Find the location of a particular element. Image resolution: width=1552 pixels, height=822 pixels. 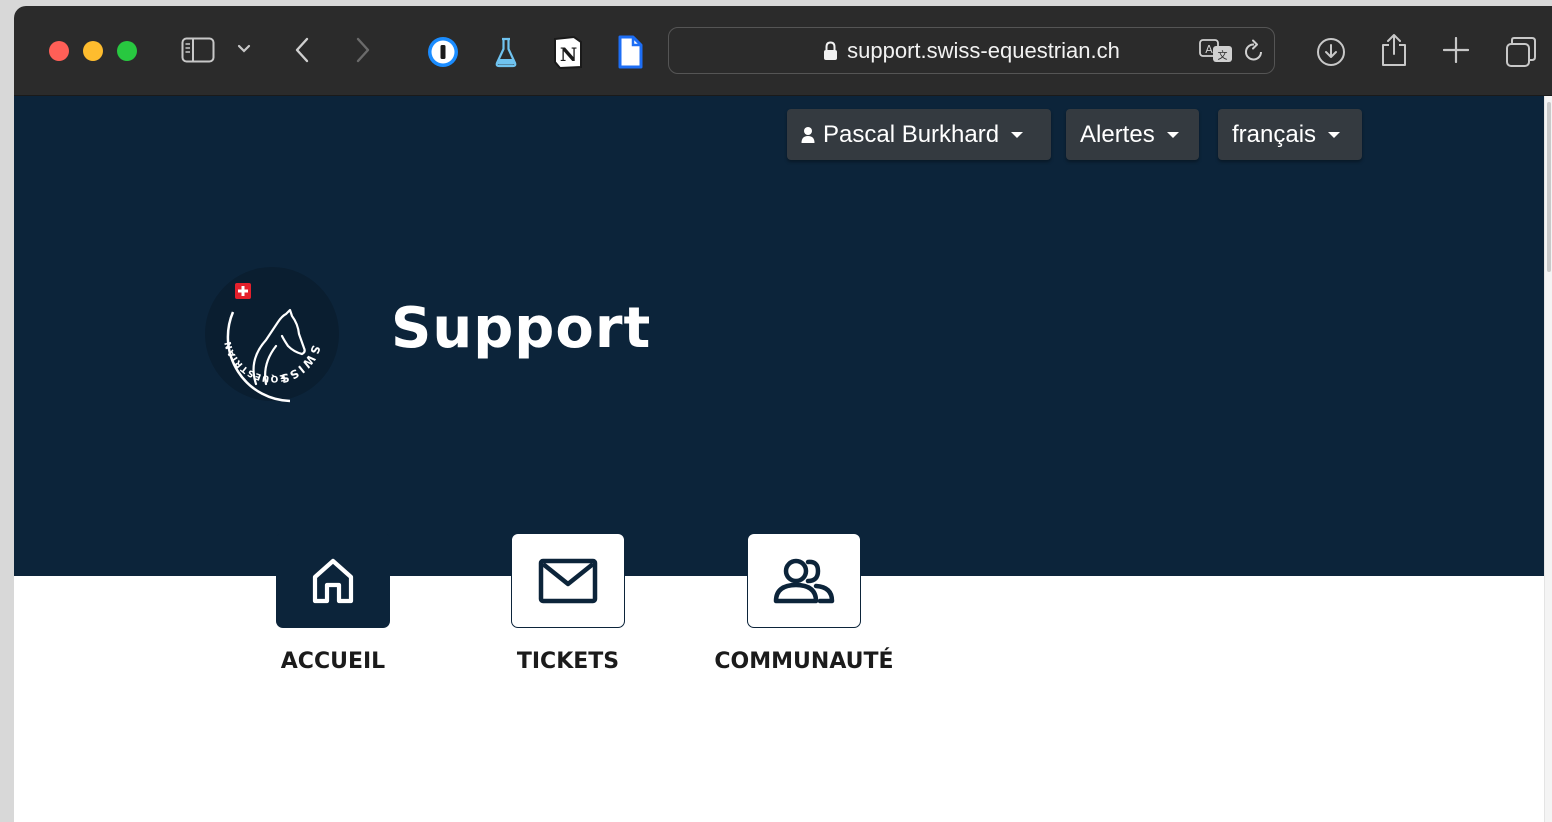

nav-tile-community is located at coordinates (804, 580).